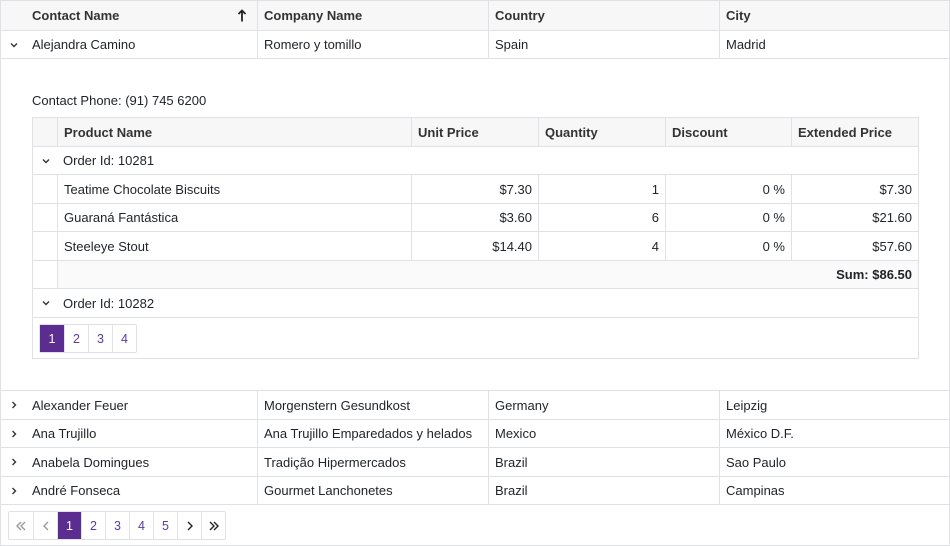 The image size is (950, 546). Describe the element at coordinates (728, 132) in the screenshot. I see `column-header-discount: Discount` at that location.